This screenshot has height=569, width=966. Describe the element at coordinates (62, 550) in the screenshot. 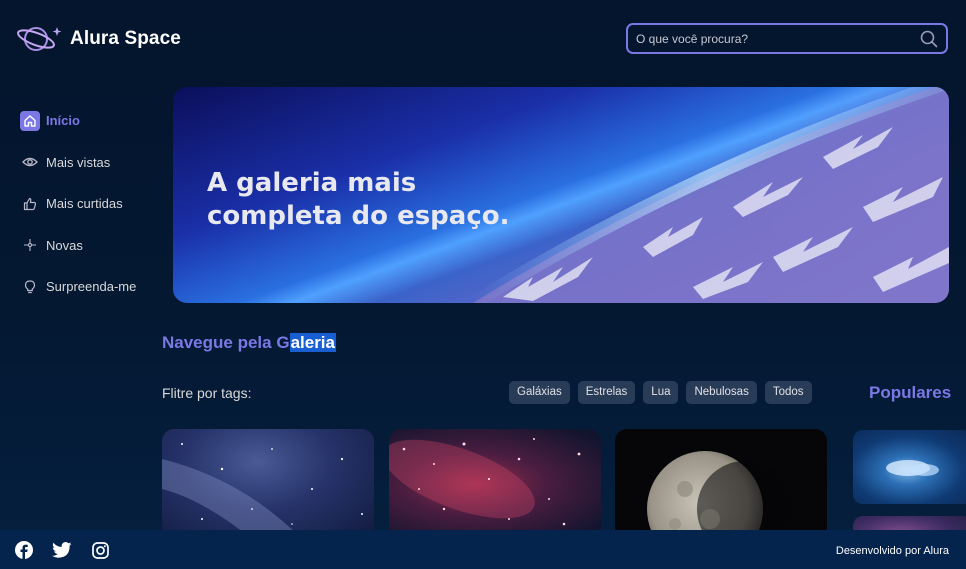

I see `twitter-icon` at that location.